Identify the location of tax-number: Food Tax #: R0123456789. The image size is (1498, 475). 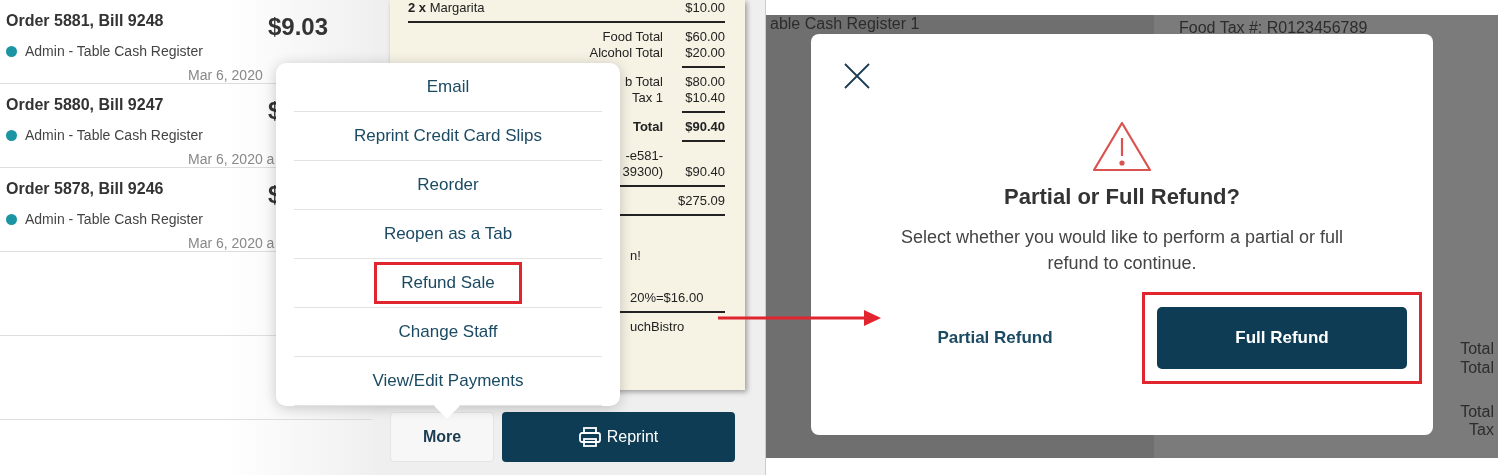
(1273, 28).